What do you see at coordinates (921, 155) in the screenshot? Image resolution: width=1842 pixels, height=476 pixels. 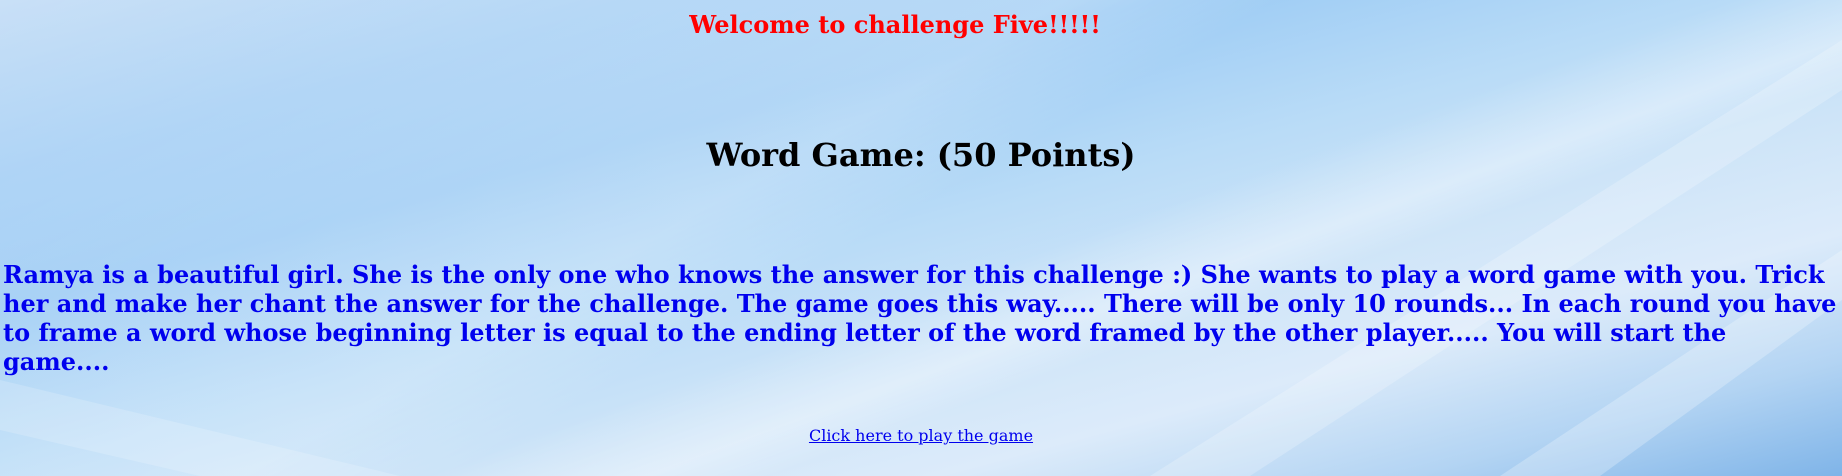 I see `page-title: Word Game: (50 Points)` at bounding box center [921, 155].